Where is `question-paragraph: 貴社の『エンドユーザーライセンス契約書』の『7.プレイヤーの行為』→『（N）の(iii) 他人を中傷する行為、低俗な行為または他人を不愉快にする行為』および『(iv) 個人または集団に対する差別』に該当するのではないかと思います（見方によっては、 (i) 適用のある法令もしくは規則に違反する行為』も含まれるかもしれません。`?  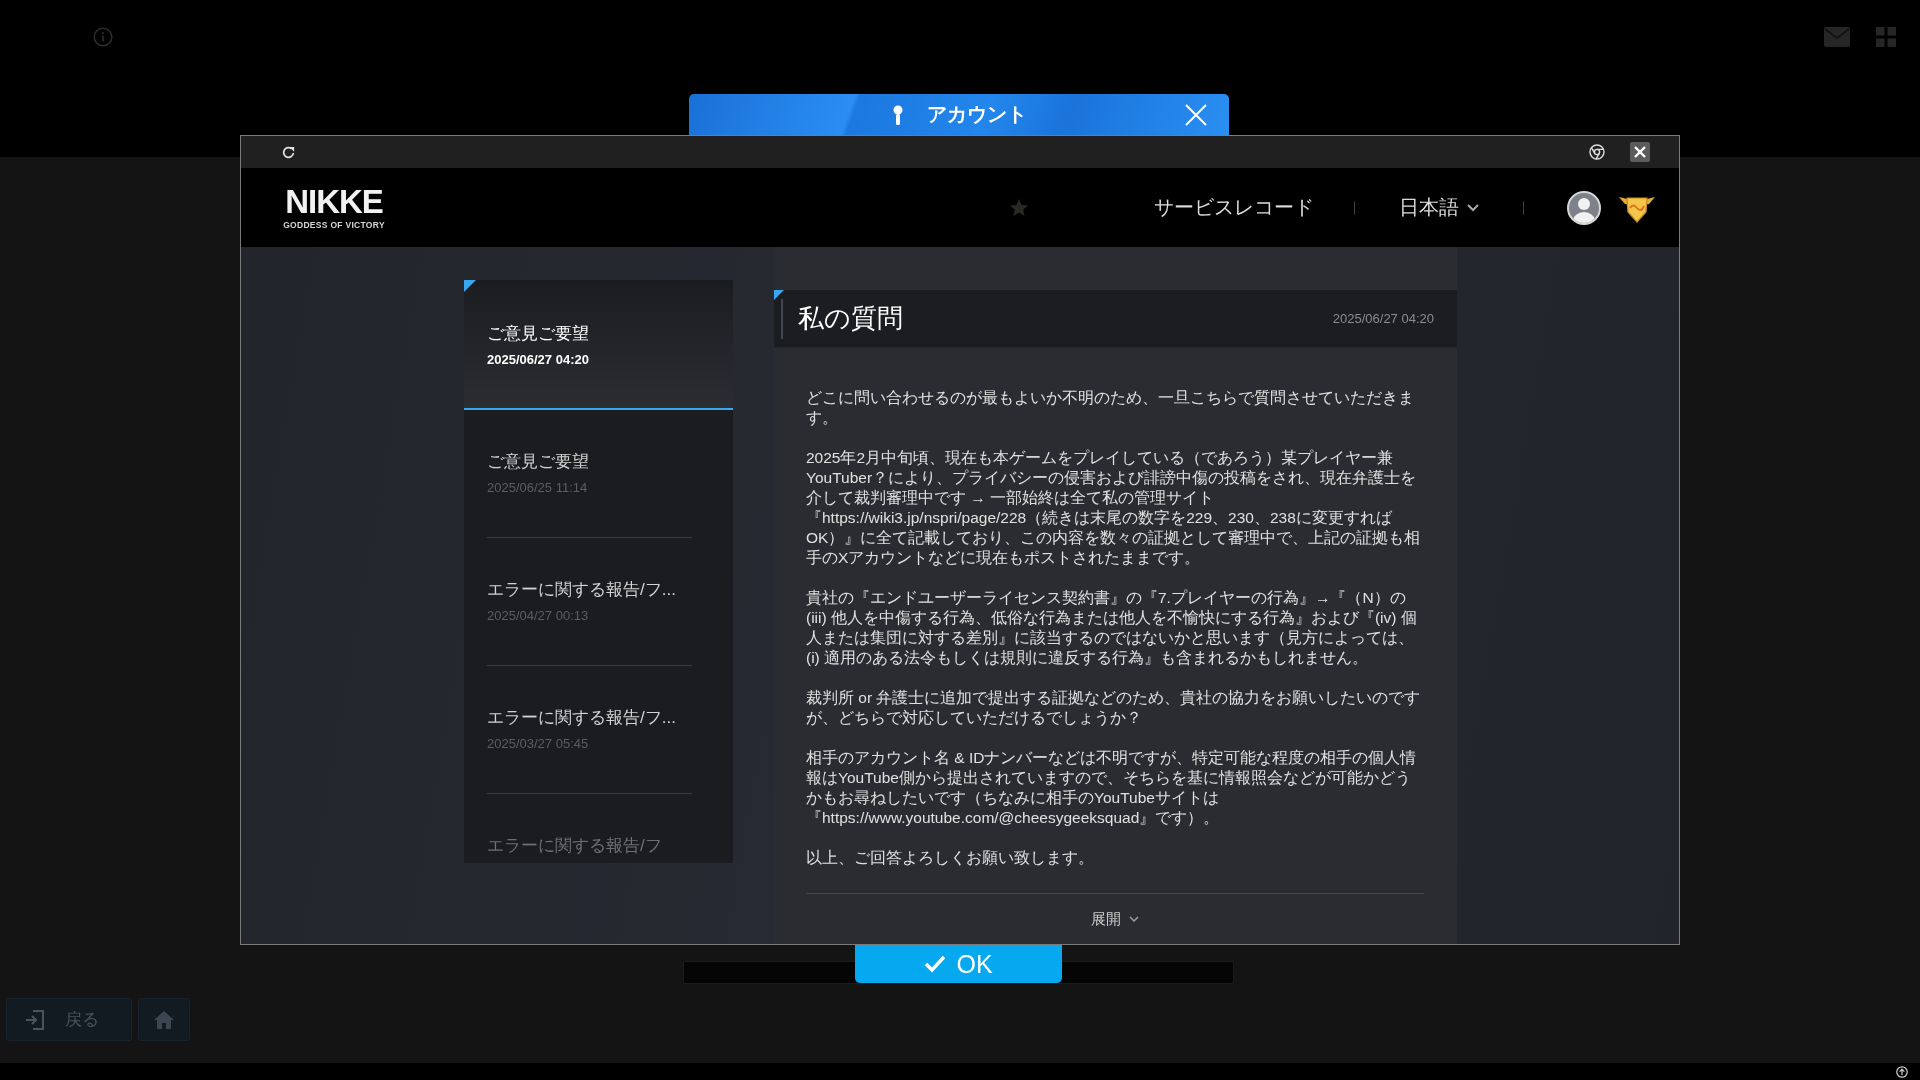
question-paragraph: 貴社の『エンドユーザーライセンス契約書』の『7.プレイヤーの行為』→『（N）の(iii) 他人を中傷する行為、低俗な行為または他人を不愉快にする行為』および『(iv) 個人または集団に対する差別』に該当するのではないかと思います（見方によっては、 (i) 適用のある法令もしくは規則に違反する行為』も含まれるかもしれません。 is located at coordinates (1112, 628).